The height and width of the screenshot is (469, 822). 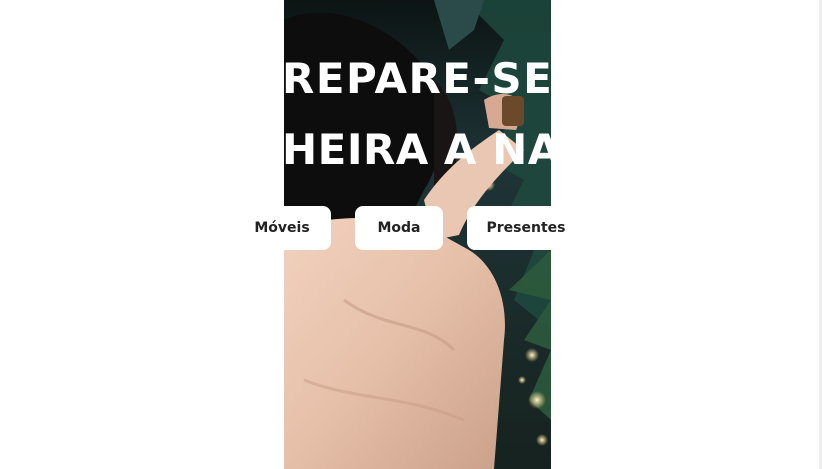 I want to click on category-pill-presentes: Presentes, so click(x=526, y=228).